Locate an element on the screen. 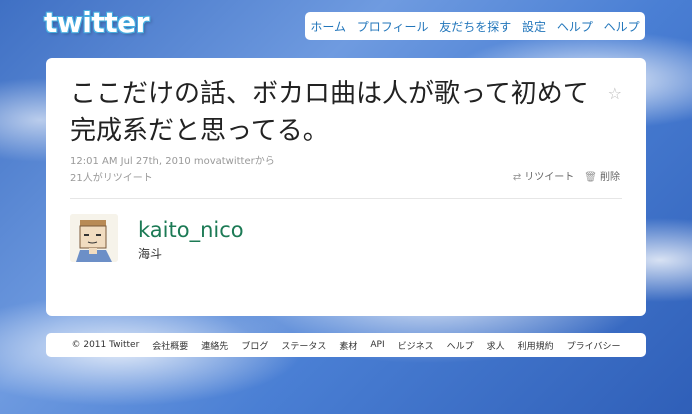 The image size is (692, 414). tweet-actions: ⇄ リツイート 🗑 削除 is located at coordinates (566, 175).